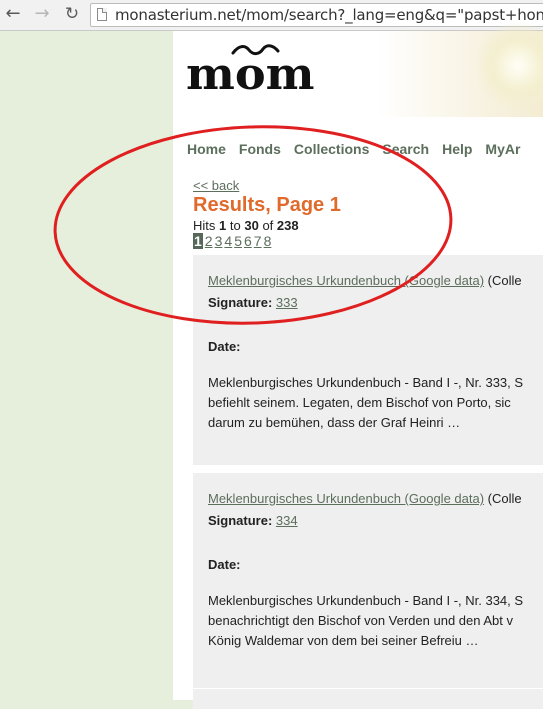  Describe the element at coordinates (268, 241) in the screenshot. I see `page-link-8: 8` at that location.